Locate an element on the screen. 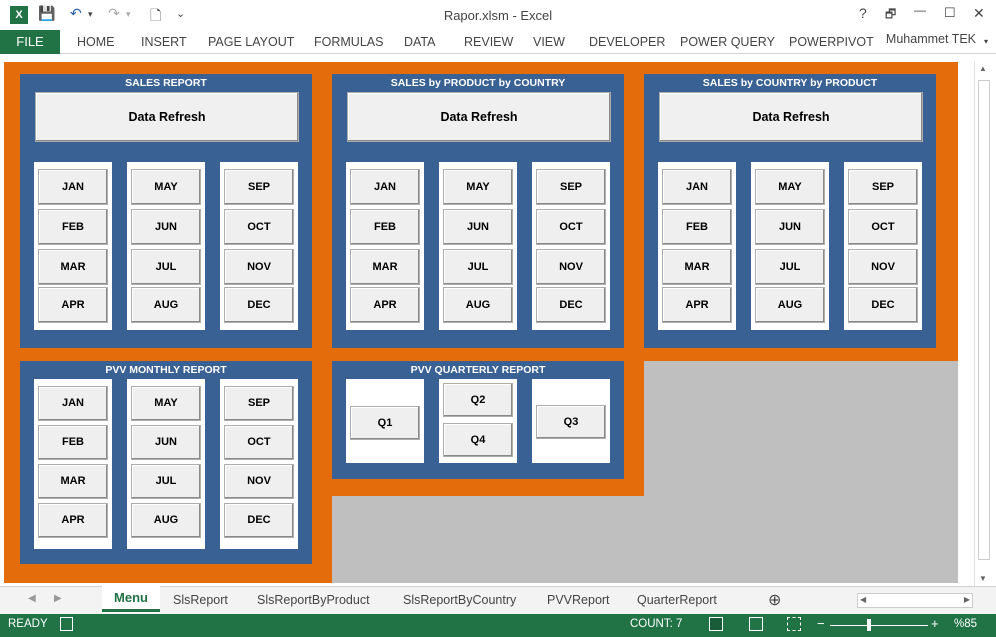  help-icon: ? is located at coordinates (863, 13).